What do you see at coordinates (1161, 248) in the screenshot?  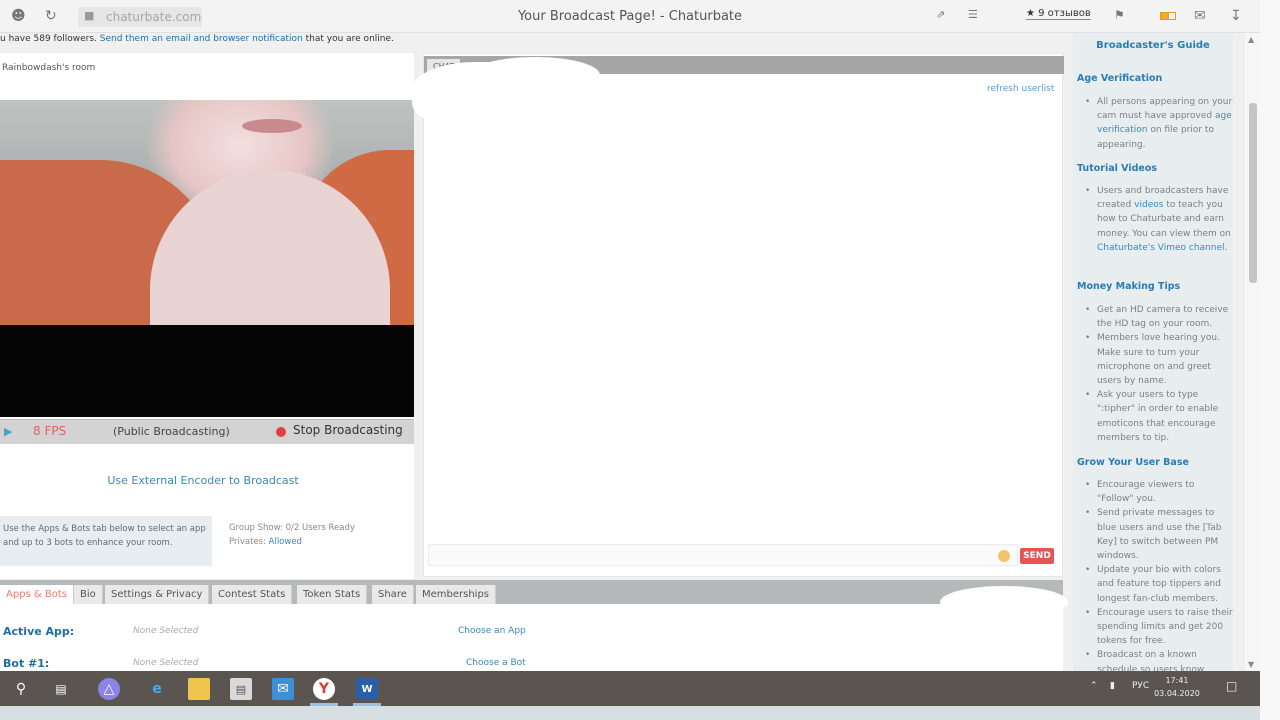 I see `vimeo-channel-link: Chaturbate's Vimeo channel` at bounding box center [1161, 248].